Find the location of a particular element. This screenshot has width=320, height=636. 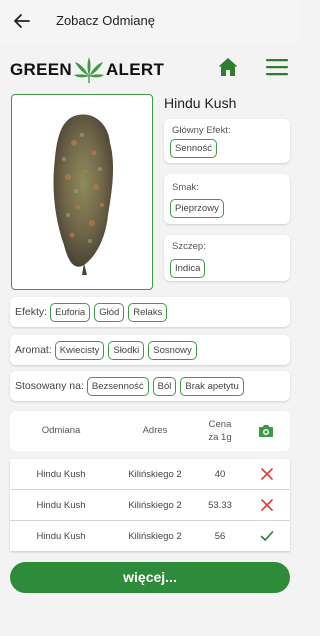

strain-photo is located at coordinates (82, 192).